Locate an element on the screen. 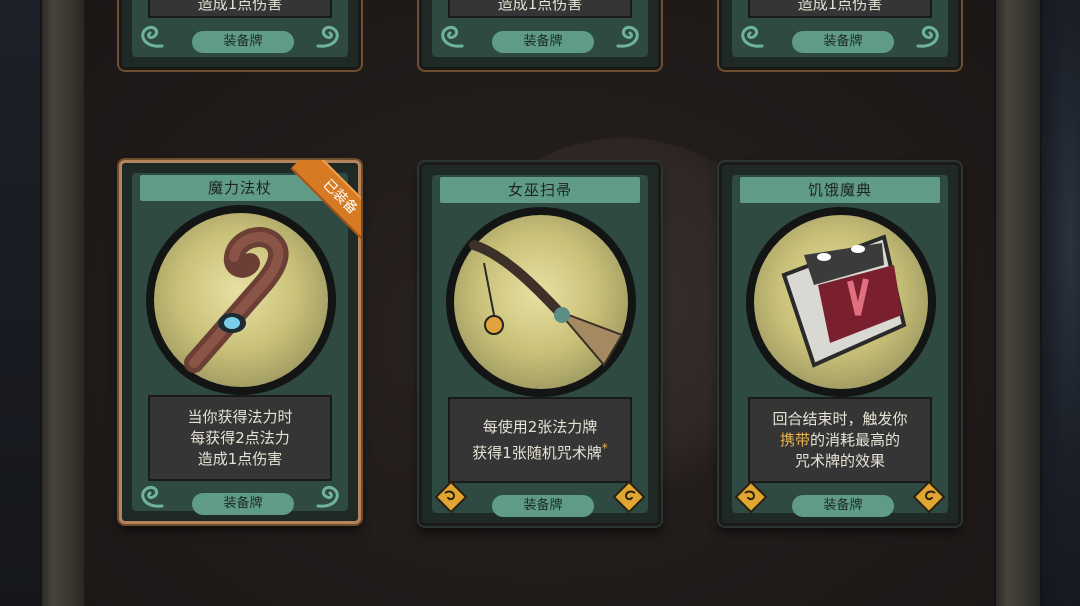  card-description: 当你获得法力时 每获得2点法力 造成1点伤害 is located at coordinates (240, 438).